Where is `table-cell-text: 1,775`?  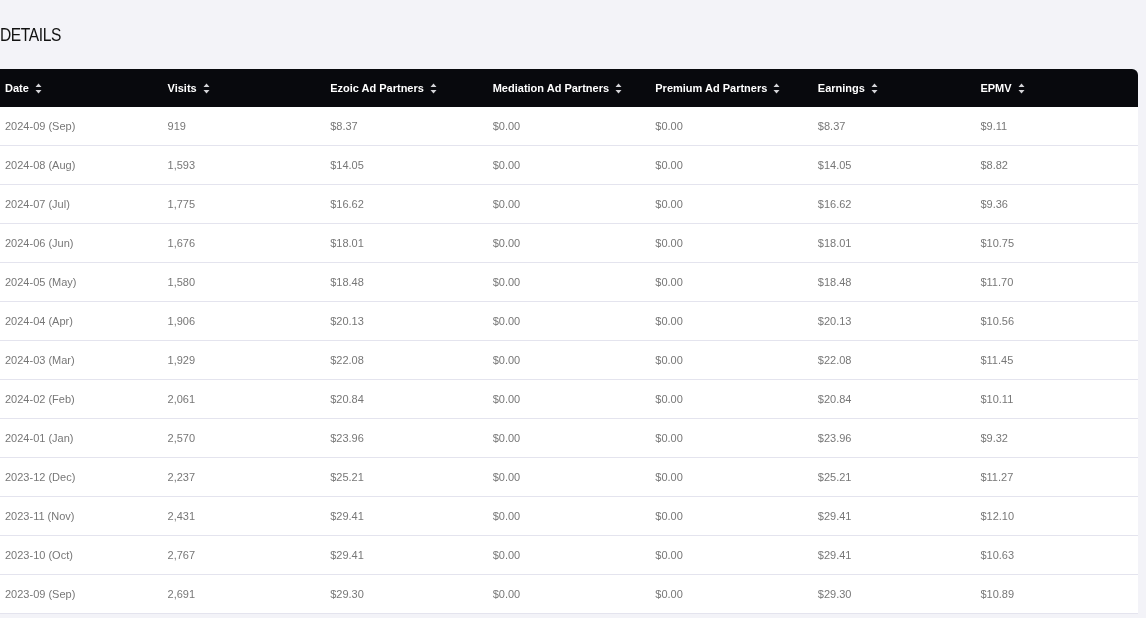
table-cell-text: 1,775 is located at coordinates (181, 204).